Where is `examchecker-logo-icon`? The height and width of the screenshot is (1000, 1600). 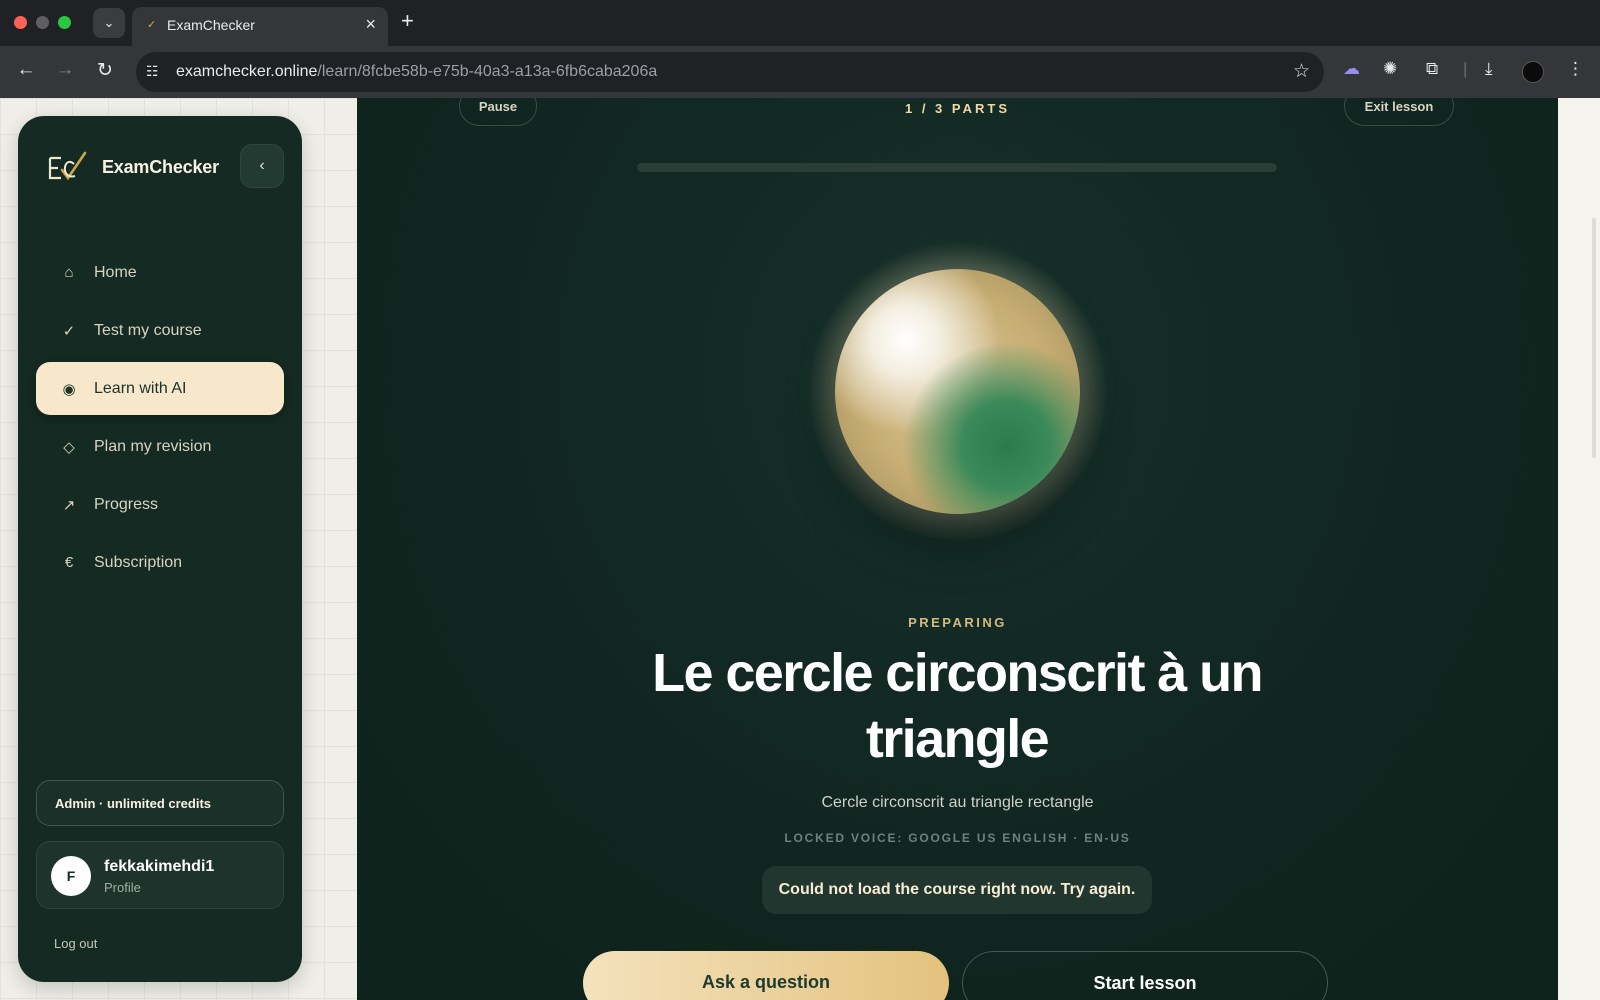 examchecker-logo-icon is located at coordinates (67, 166).